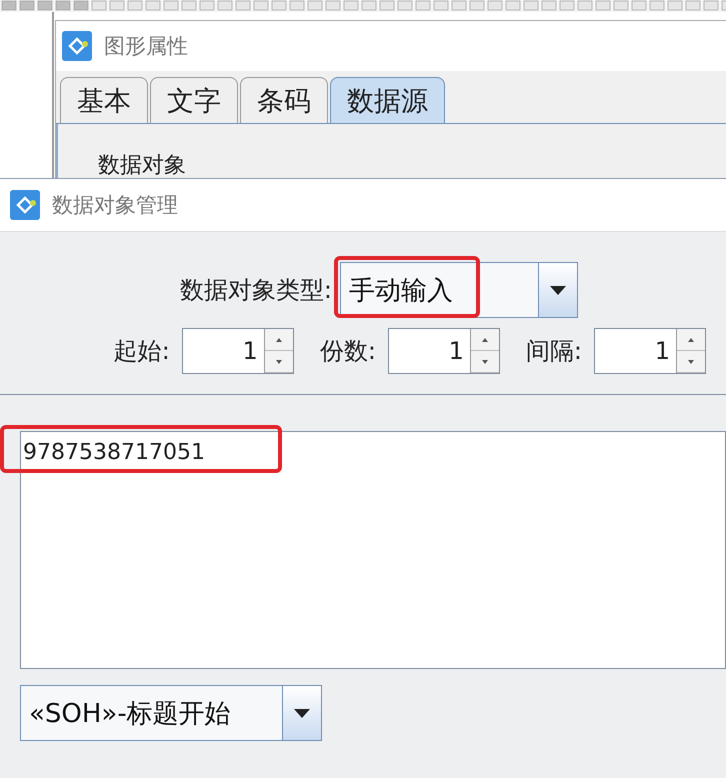  What do you see at coordinates (171, 713) in the screenshot?
I see `control-character-dropdown: «SOH»-标题开始` at bounding box center [171, 713].